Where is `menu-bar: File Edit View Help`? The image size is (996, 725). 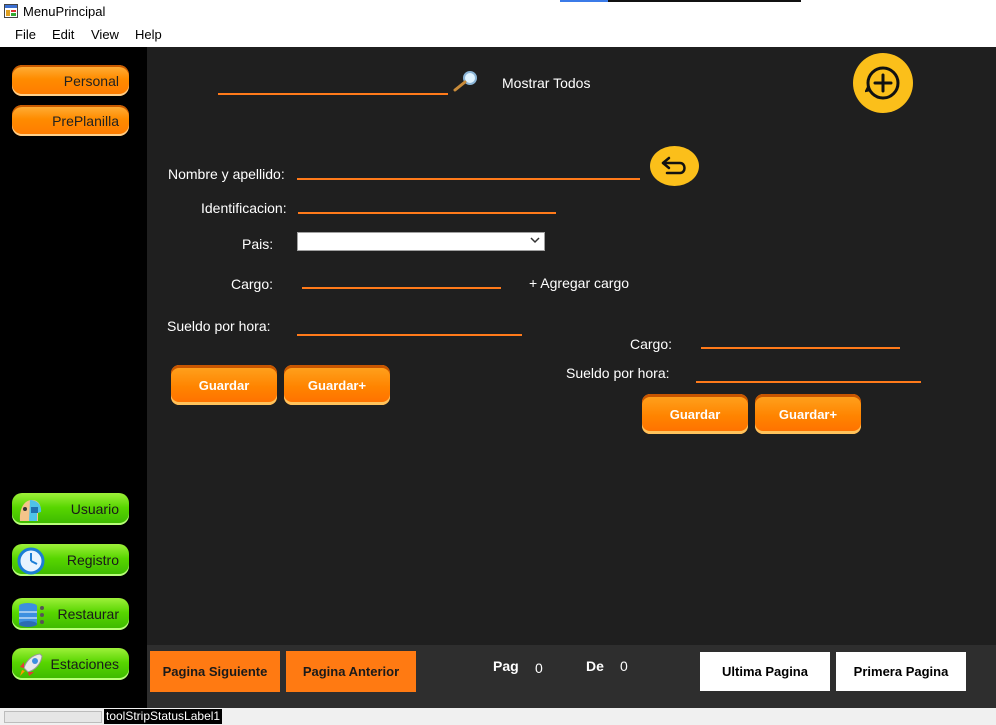
menu-bar: File Edit View Help is located at coordinates (498, 35).